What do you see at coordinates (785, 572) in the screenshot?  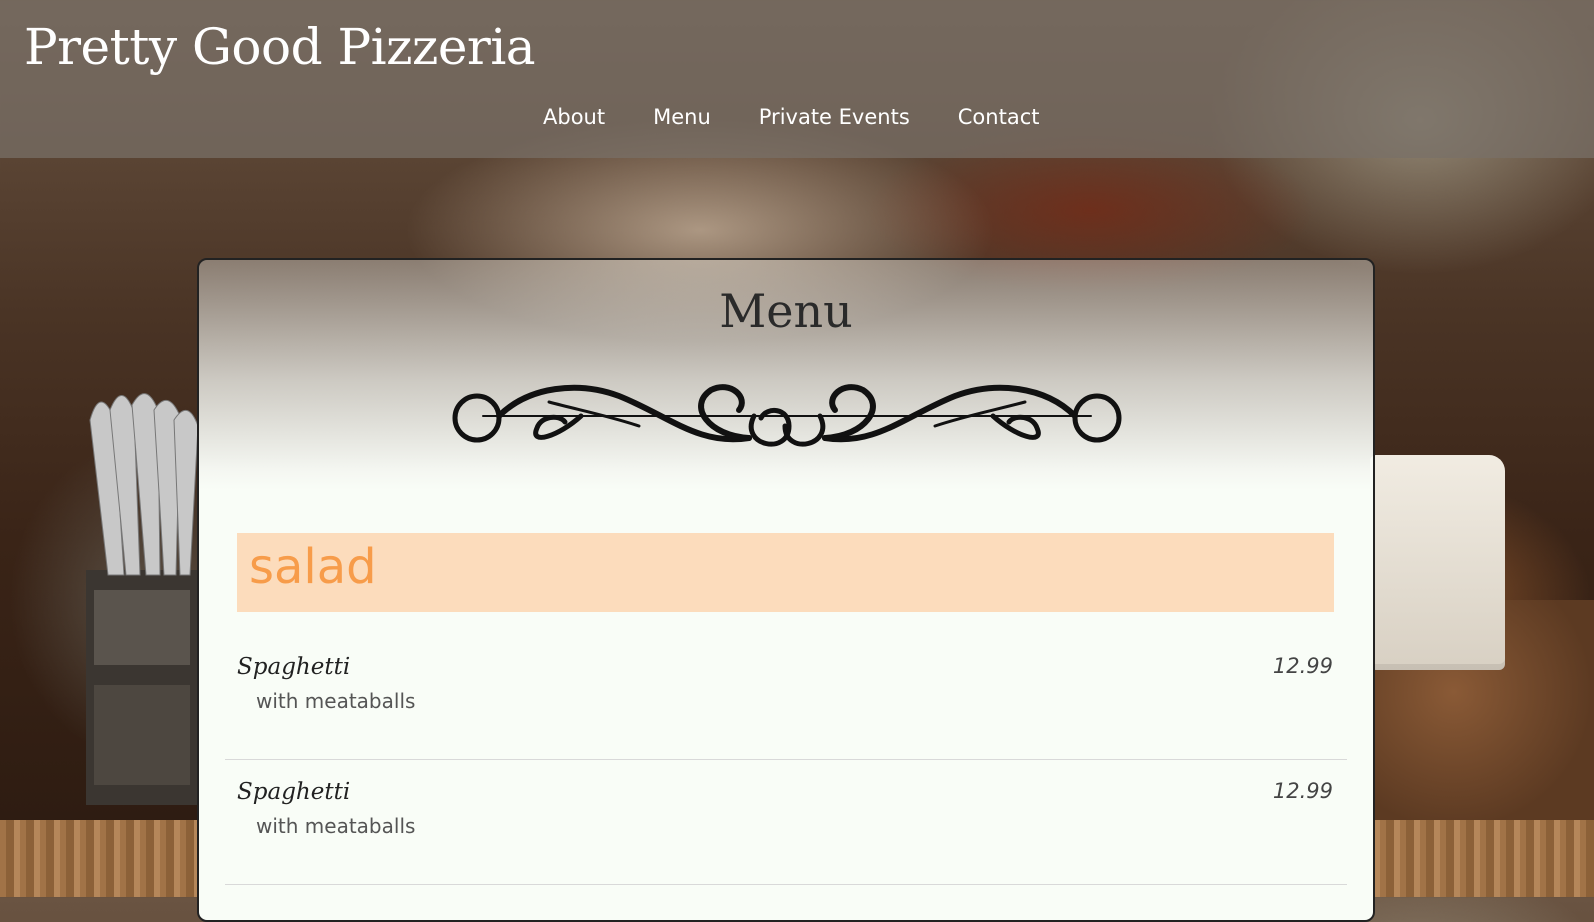 I see `section-header: salad` at bounding box center [785, 572].